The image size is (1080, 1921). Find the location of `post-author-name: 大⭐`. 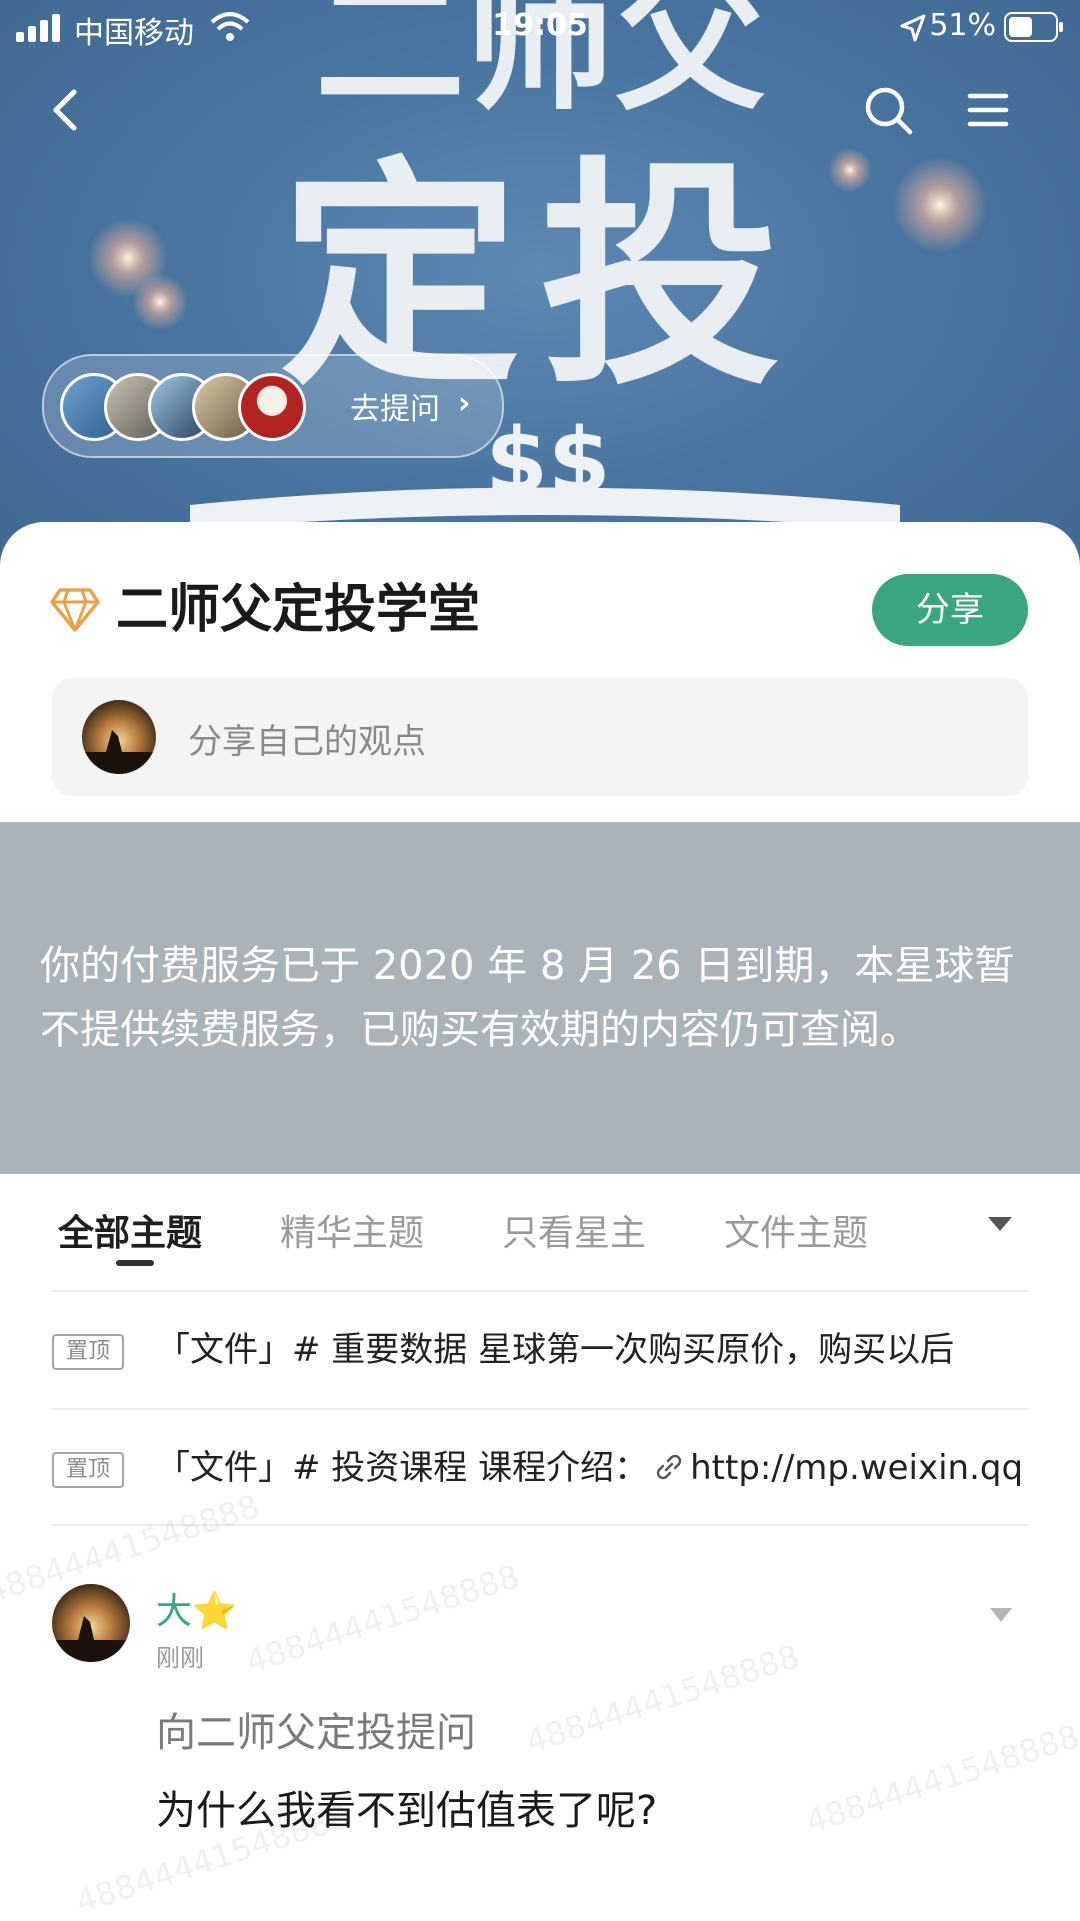

post-author-name: 大⭐ is located at coordinates (196, 1608).